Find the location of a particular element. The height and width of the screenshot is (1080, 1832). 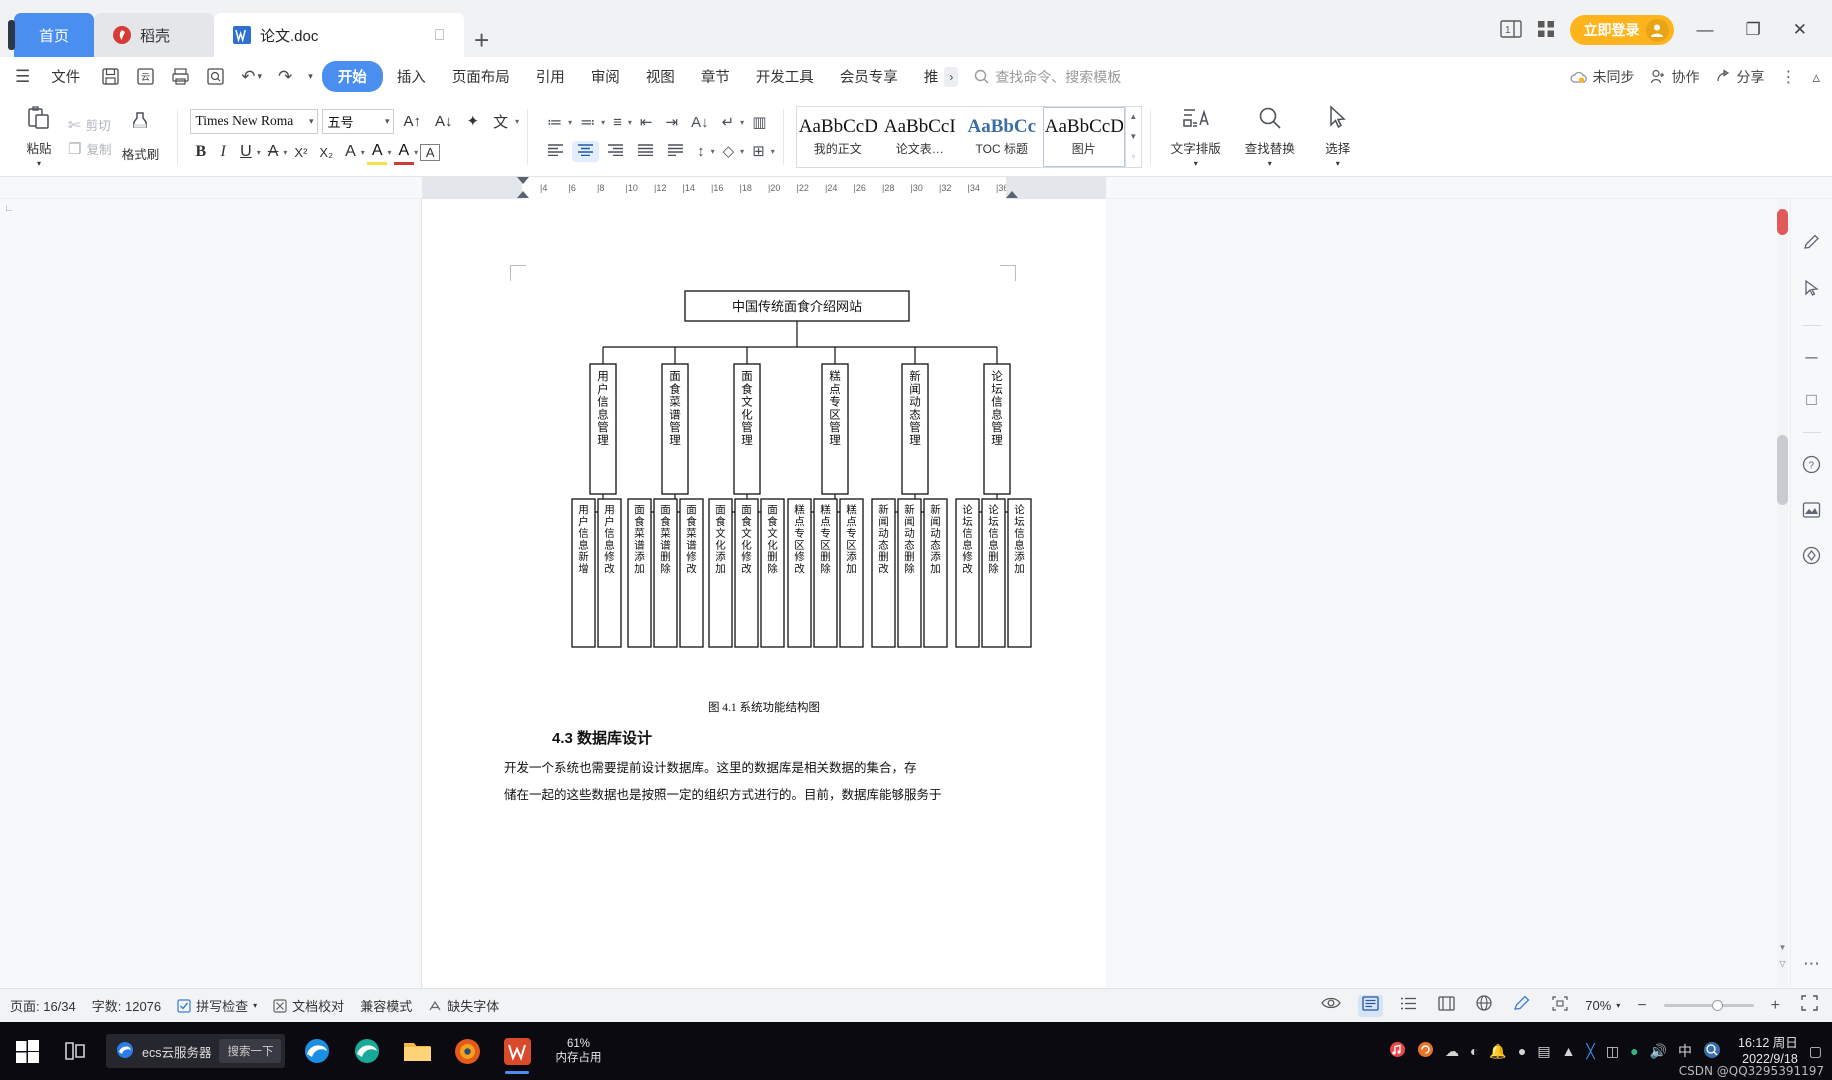

zoom-in-button: + is located at coordinates (1775, 1006).